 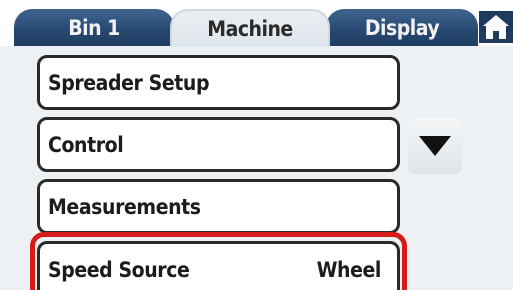 I want to click on home-icon, so click(x=496, y=27).